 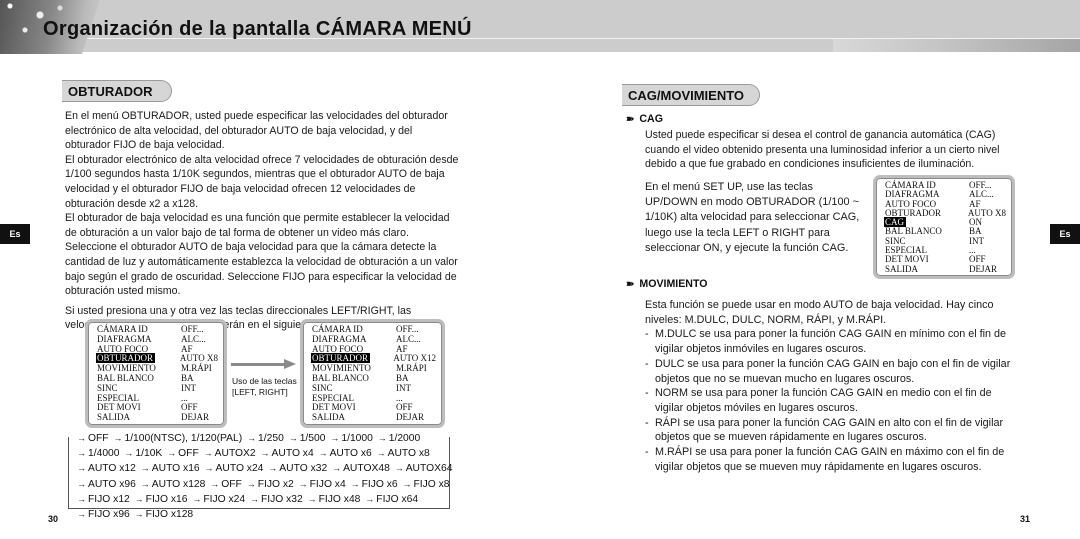 What do you see at coordinates (350, 454) in the screenshot?
I see `sequence-step: AUTO x6` at bounding box center [350, 454].